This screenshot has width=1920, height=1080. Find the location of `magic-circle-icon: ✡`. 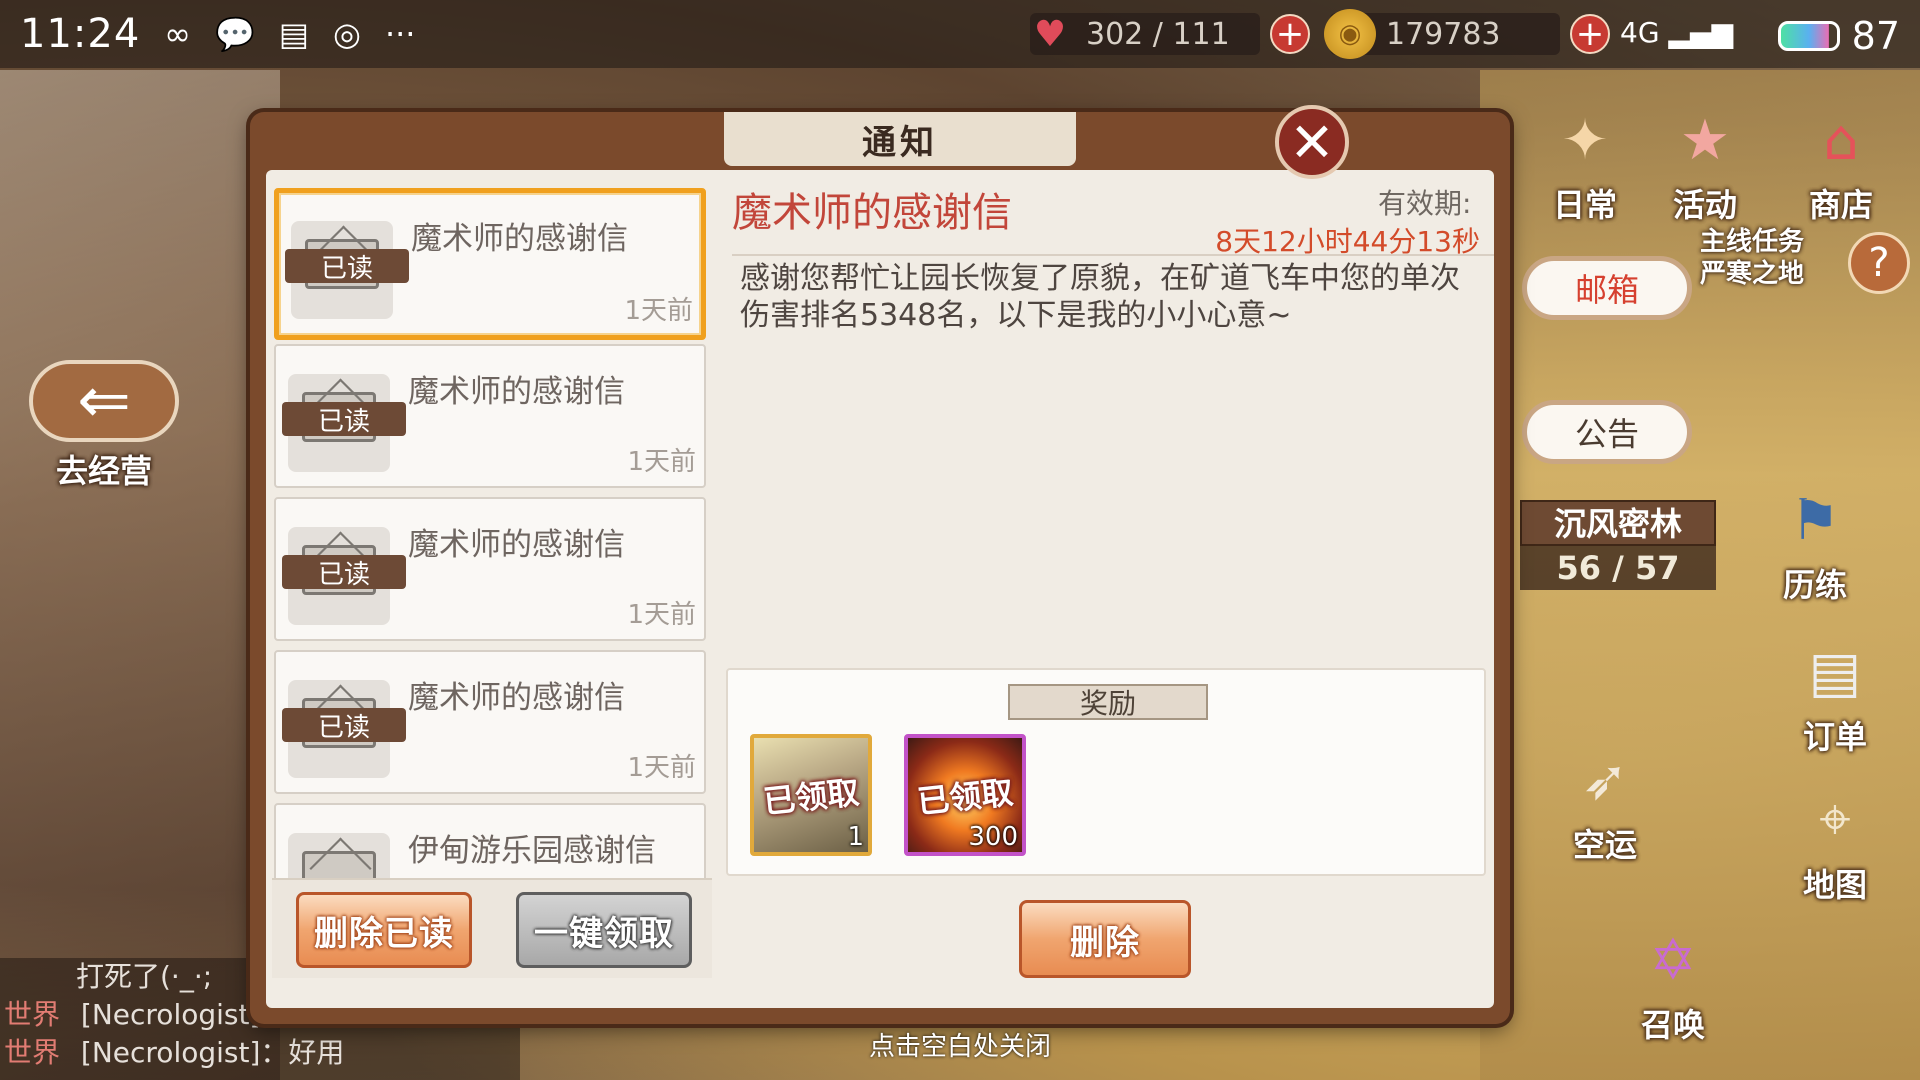

magic-circle-icon: ✡ is located at coordinates (1673, 960).